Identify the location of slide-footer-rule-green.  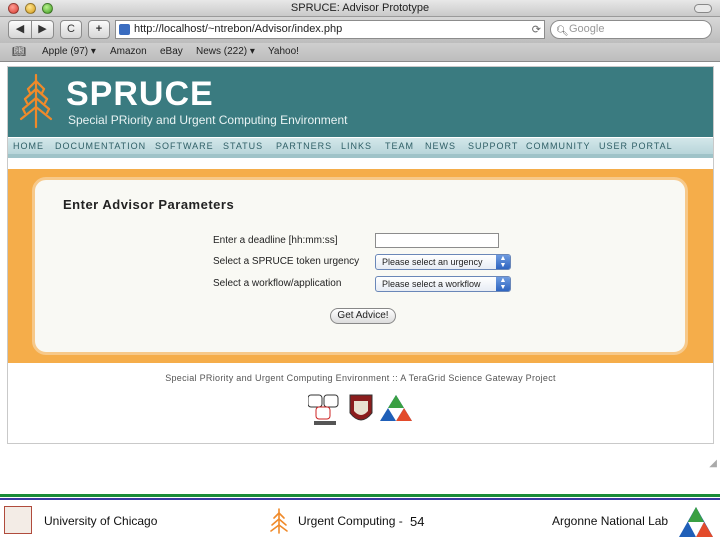
(360, 495).